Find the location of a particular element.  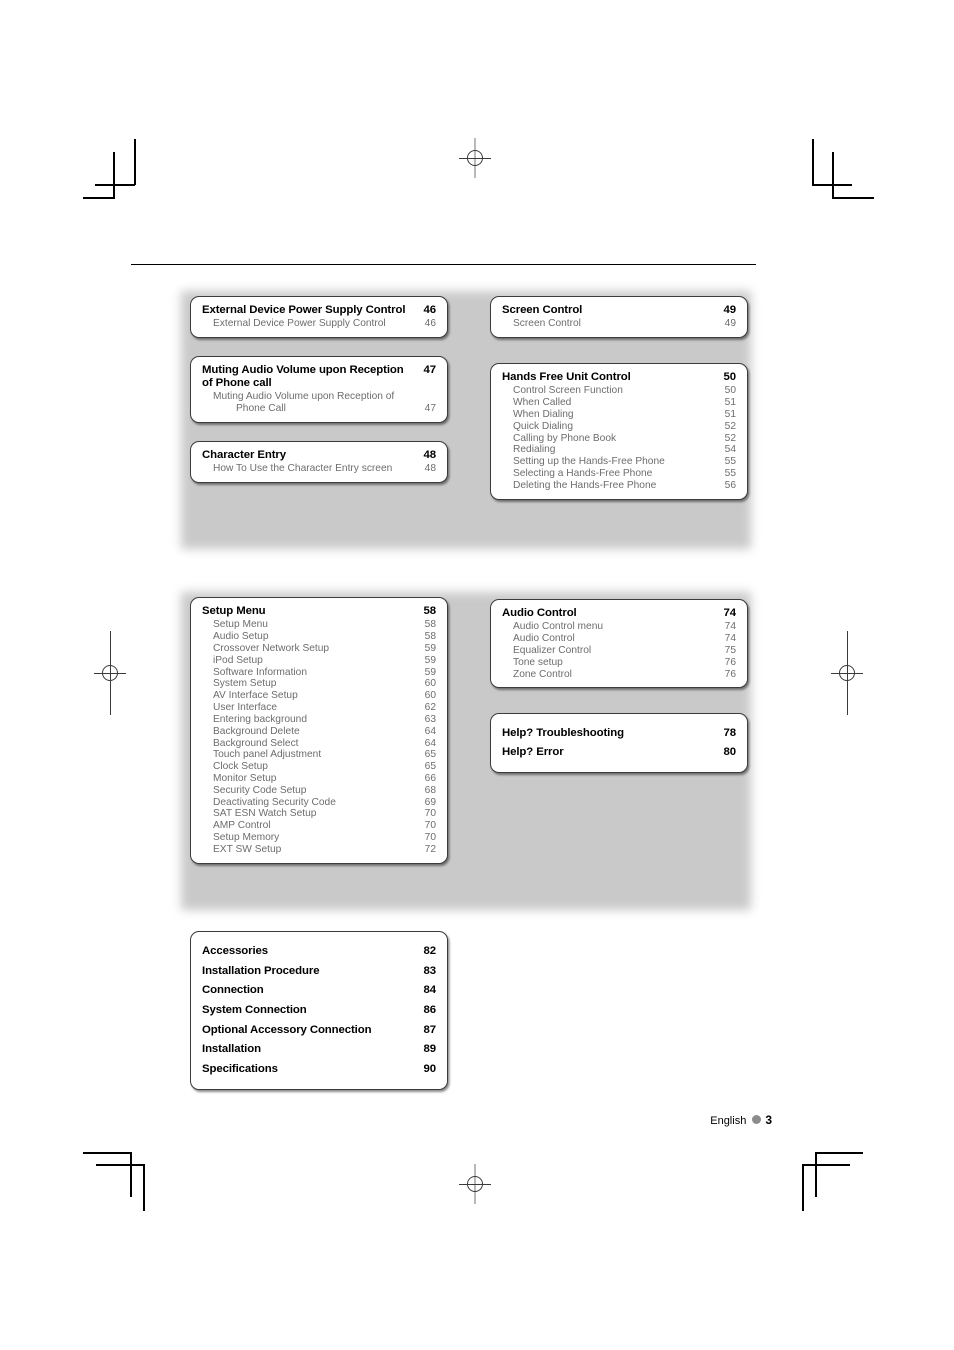

toc-entry: Security Code Setup 68 is located at coordinates (319, 791).